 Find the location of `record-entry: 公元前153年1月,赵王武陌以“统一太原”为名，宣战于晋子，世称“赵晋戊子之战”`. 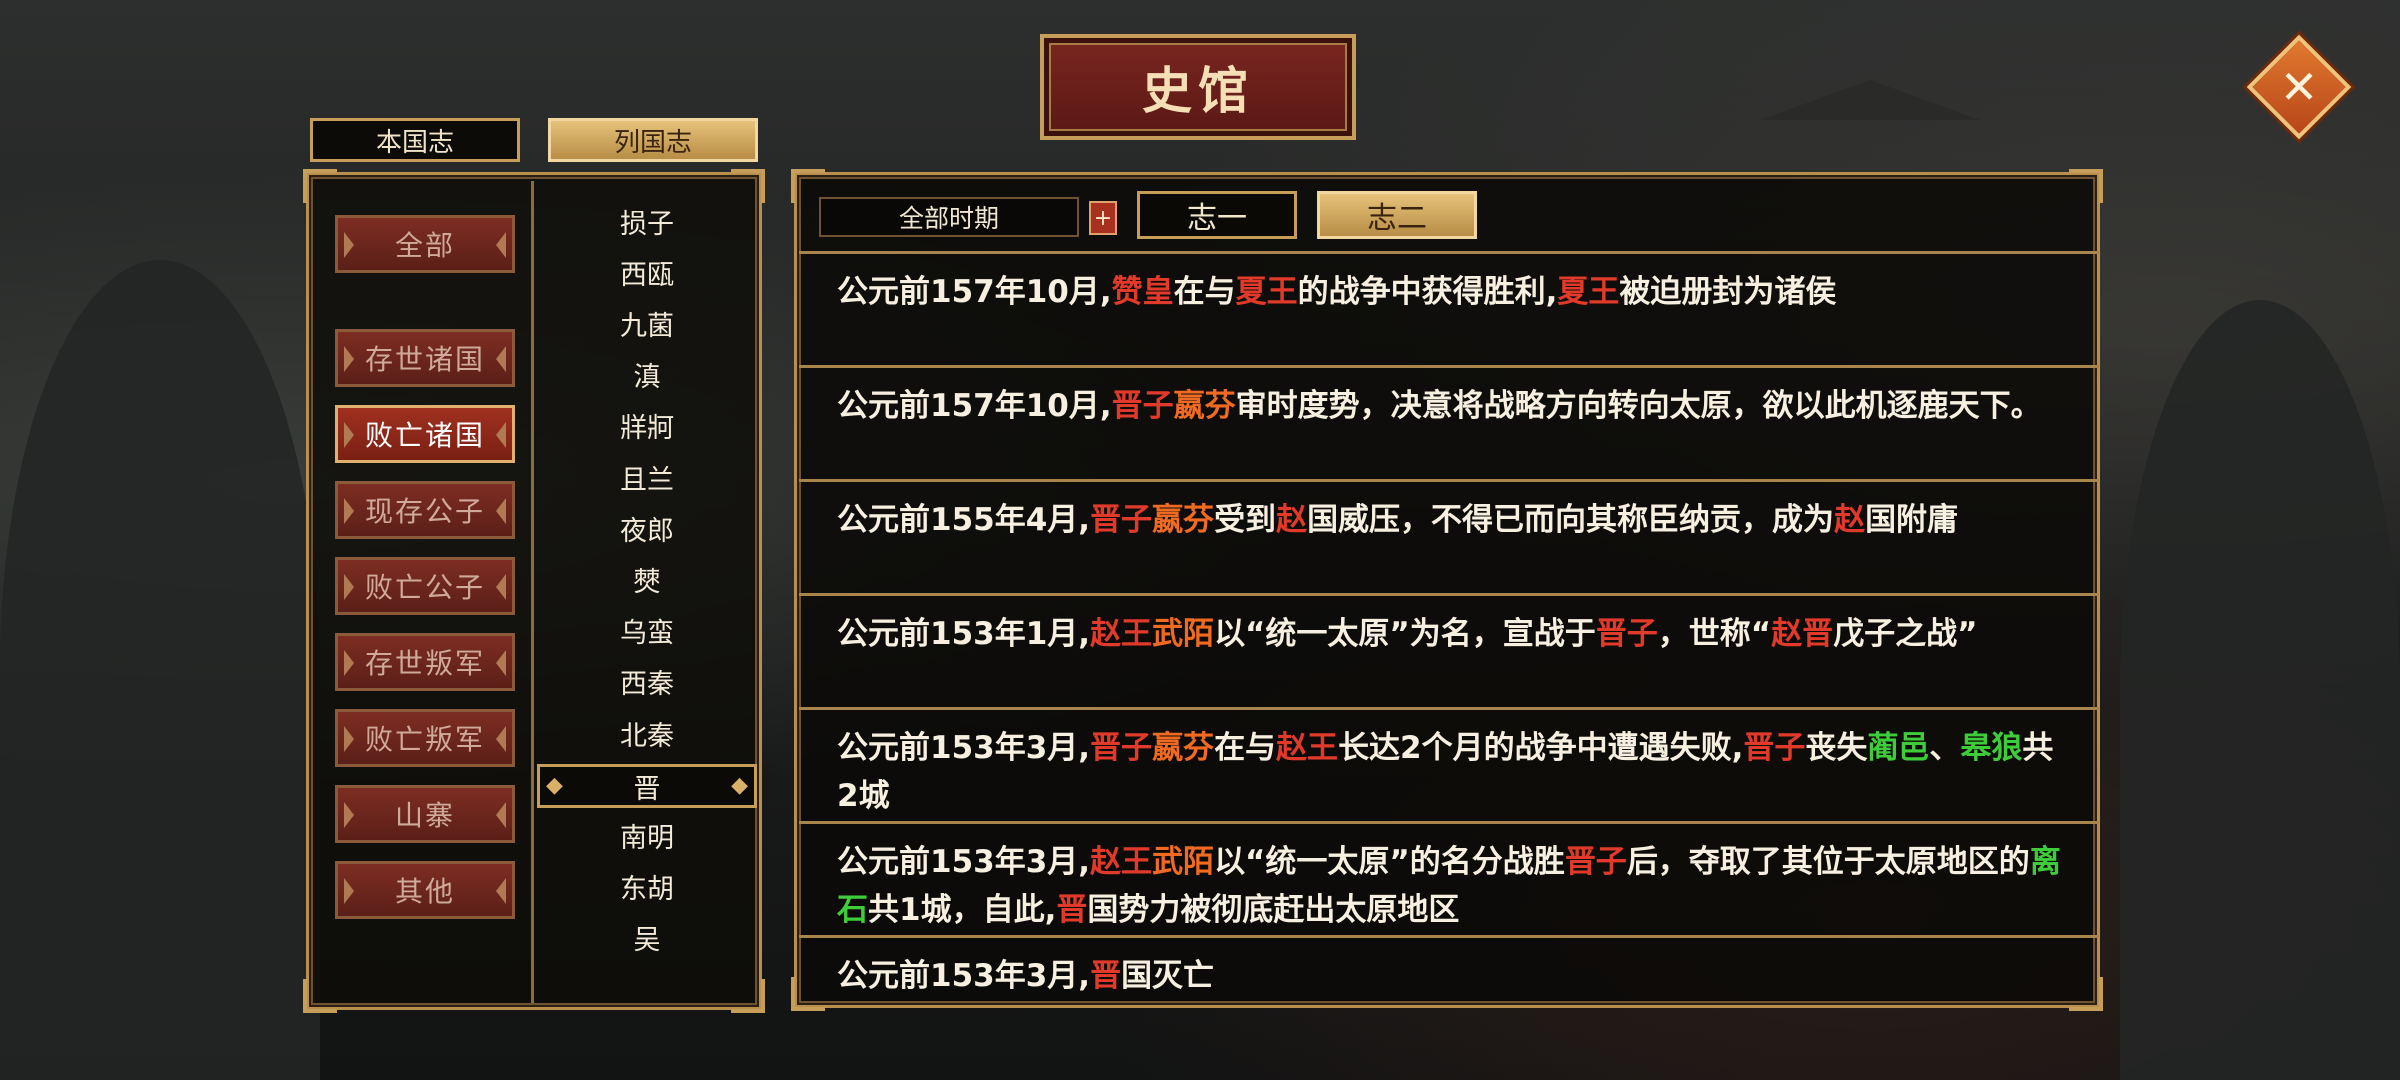

record-entry: 公元前153年1月,赵王武陌以“统一太原”为名，宣战于晋子，世称“赵晋戊子之战” is located at coordinates (1449, 650).